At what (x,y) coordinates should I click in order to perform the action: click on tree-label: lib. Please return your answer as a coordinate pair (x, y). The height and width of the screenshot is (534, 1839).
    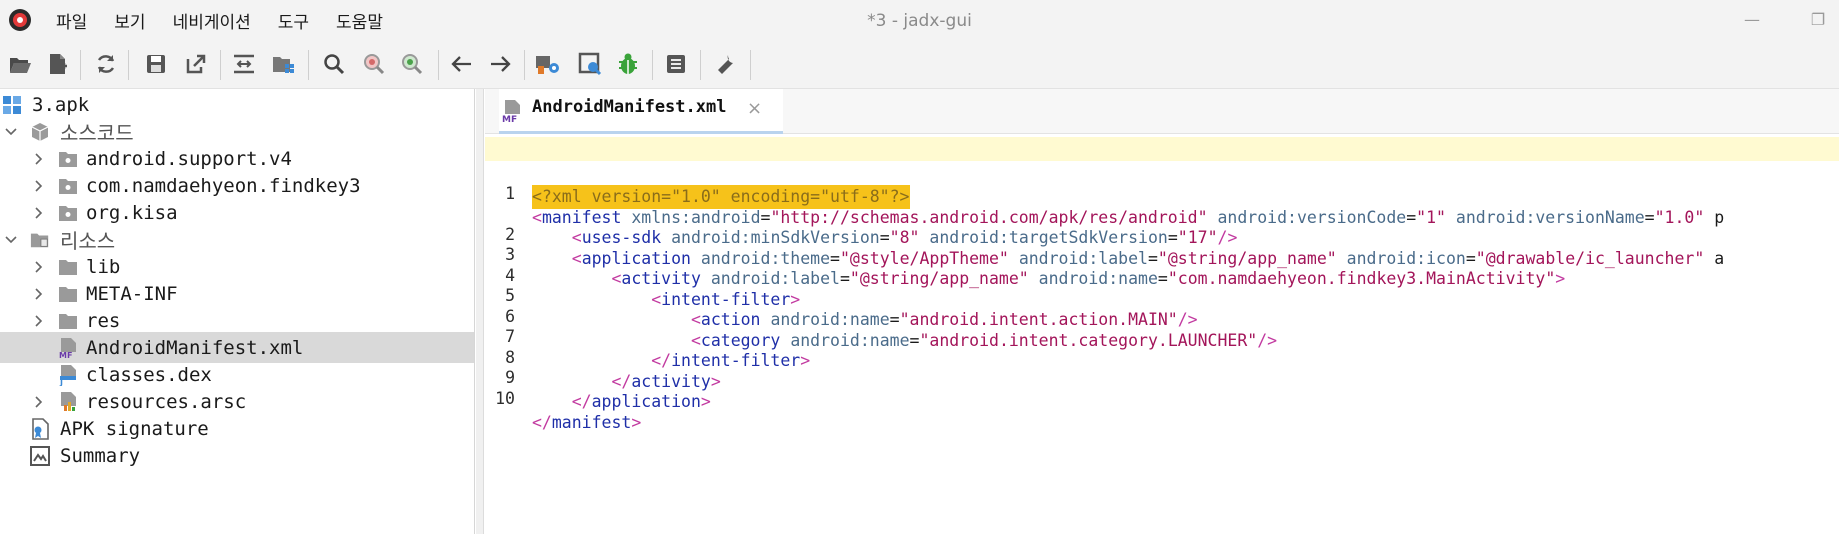
    Looking at the image, I should click on (103, 266).